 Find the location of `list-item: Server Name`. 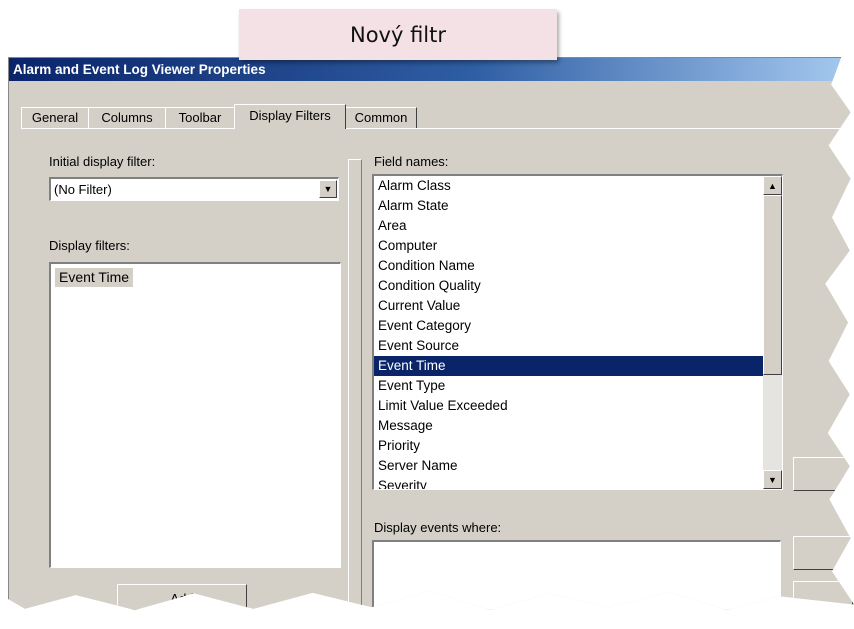

list-item: Server Name is located at coordinates (578, 466).